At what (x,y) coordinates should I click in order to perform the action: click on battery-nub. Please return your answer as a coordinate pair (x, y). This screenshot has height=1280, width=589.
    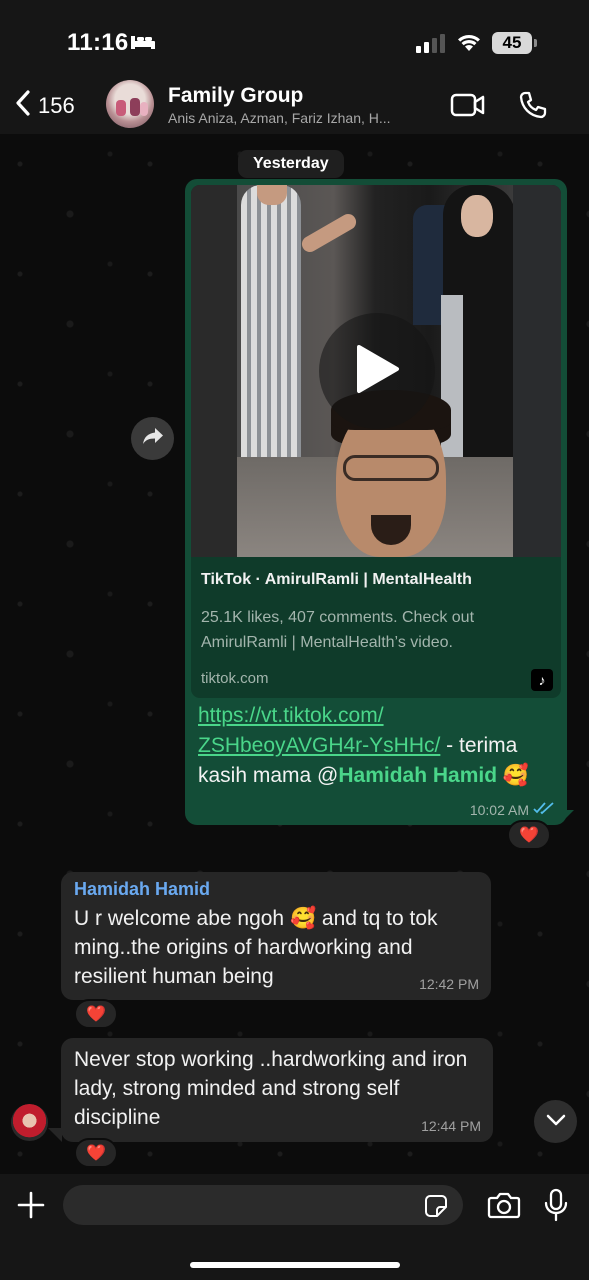
    Looking at the image, I should click on (535, 43).